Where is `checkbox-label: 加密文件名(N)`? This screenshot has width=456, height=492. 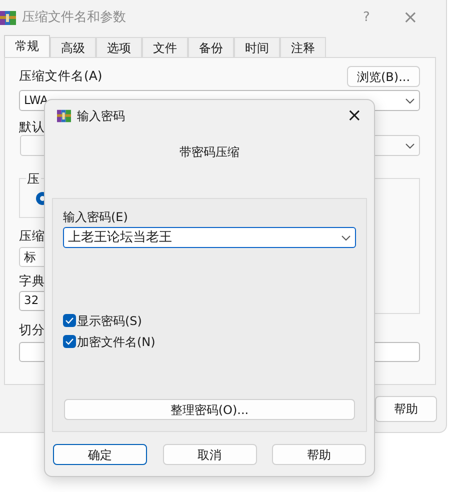
checkbox-label: 加密文件名(N) is located at coordinates (116, 341).